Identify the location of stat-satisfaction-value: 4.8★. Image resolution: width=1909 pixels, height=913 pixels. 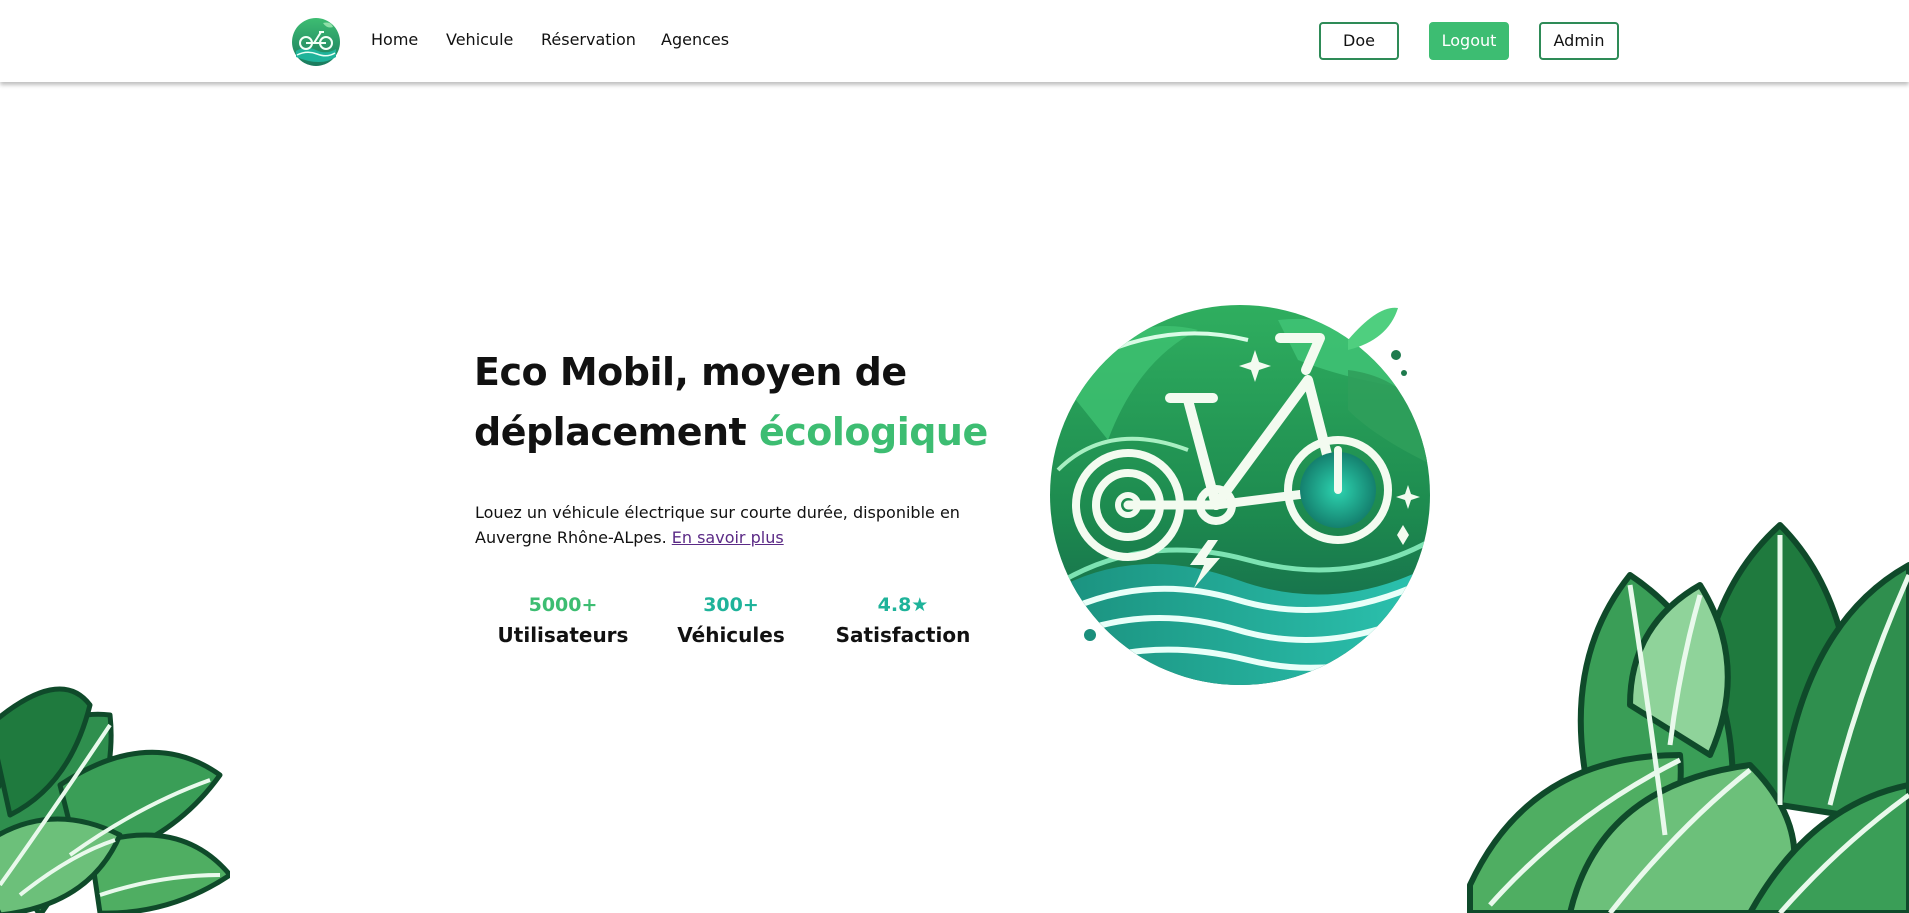
(903, 605).